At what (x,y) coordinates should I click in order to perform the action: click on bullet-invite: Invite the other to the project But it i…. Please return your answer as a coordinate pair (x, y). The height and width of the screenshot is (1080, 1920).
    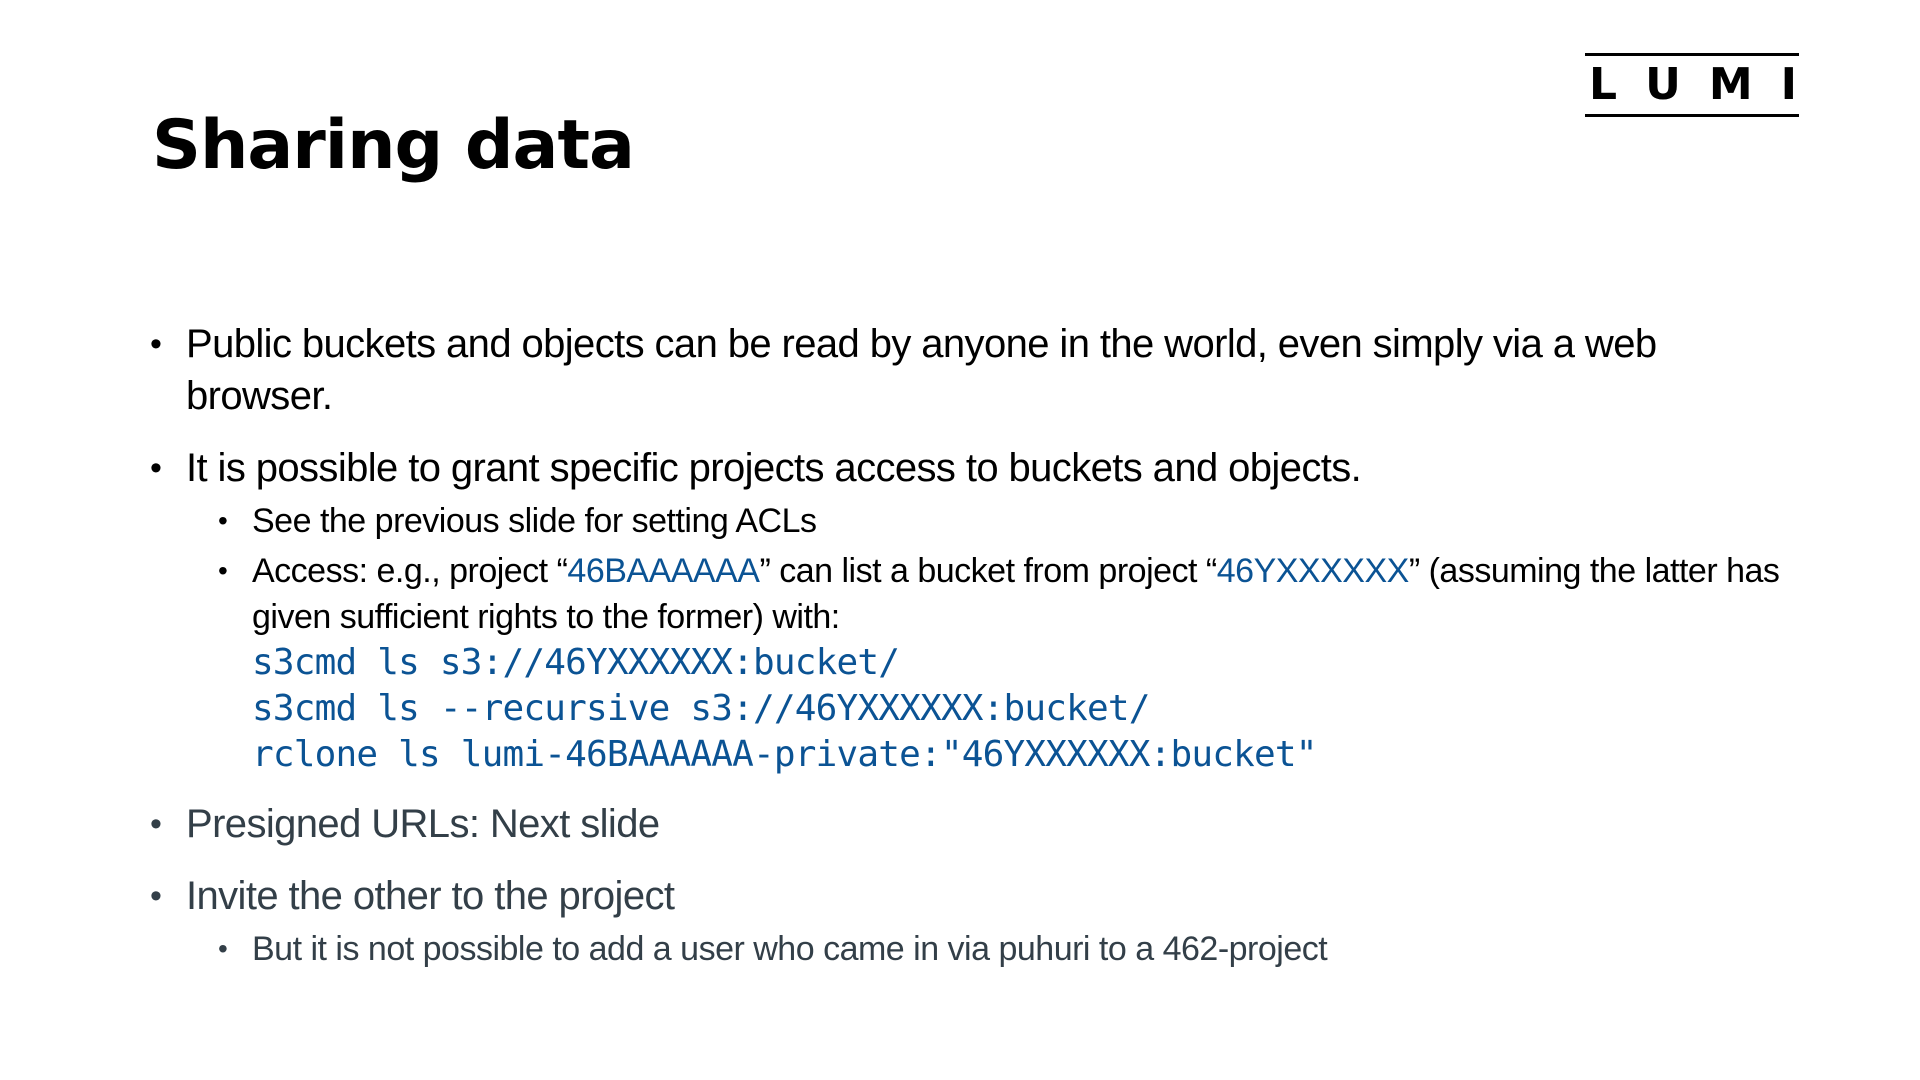
    Looking at the image, I should click on (970, 921).